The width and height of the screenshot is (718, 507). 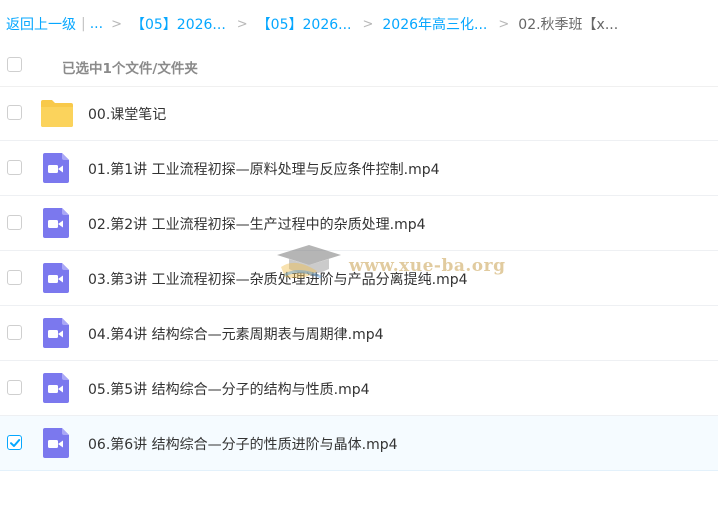 I want to click on selection-header: 已选中1个文件/文件夹, so click(x=359, y=66).